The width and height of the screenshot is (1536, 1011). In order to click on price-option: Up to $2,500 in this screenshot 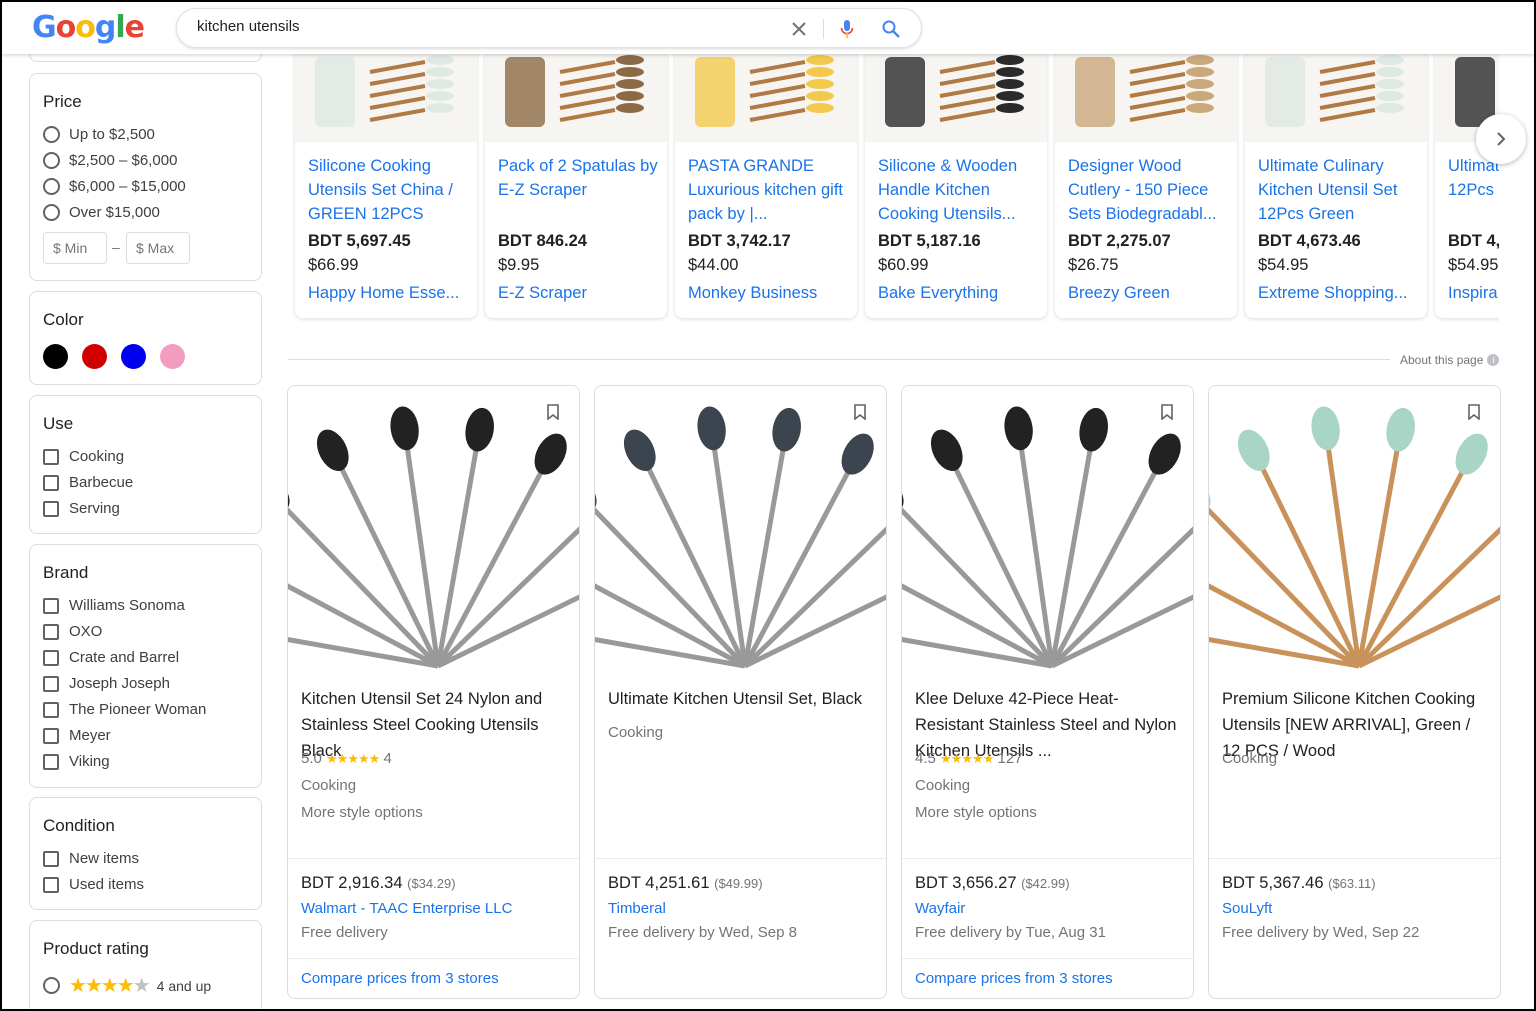, I will do `click(99, 134)`.